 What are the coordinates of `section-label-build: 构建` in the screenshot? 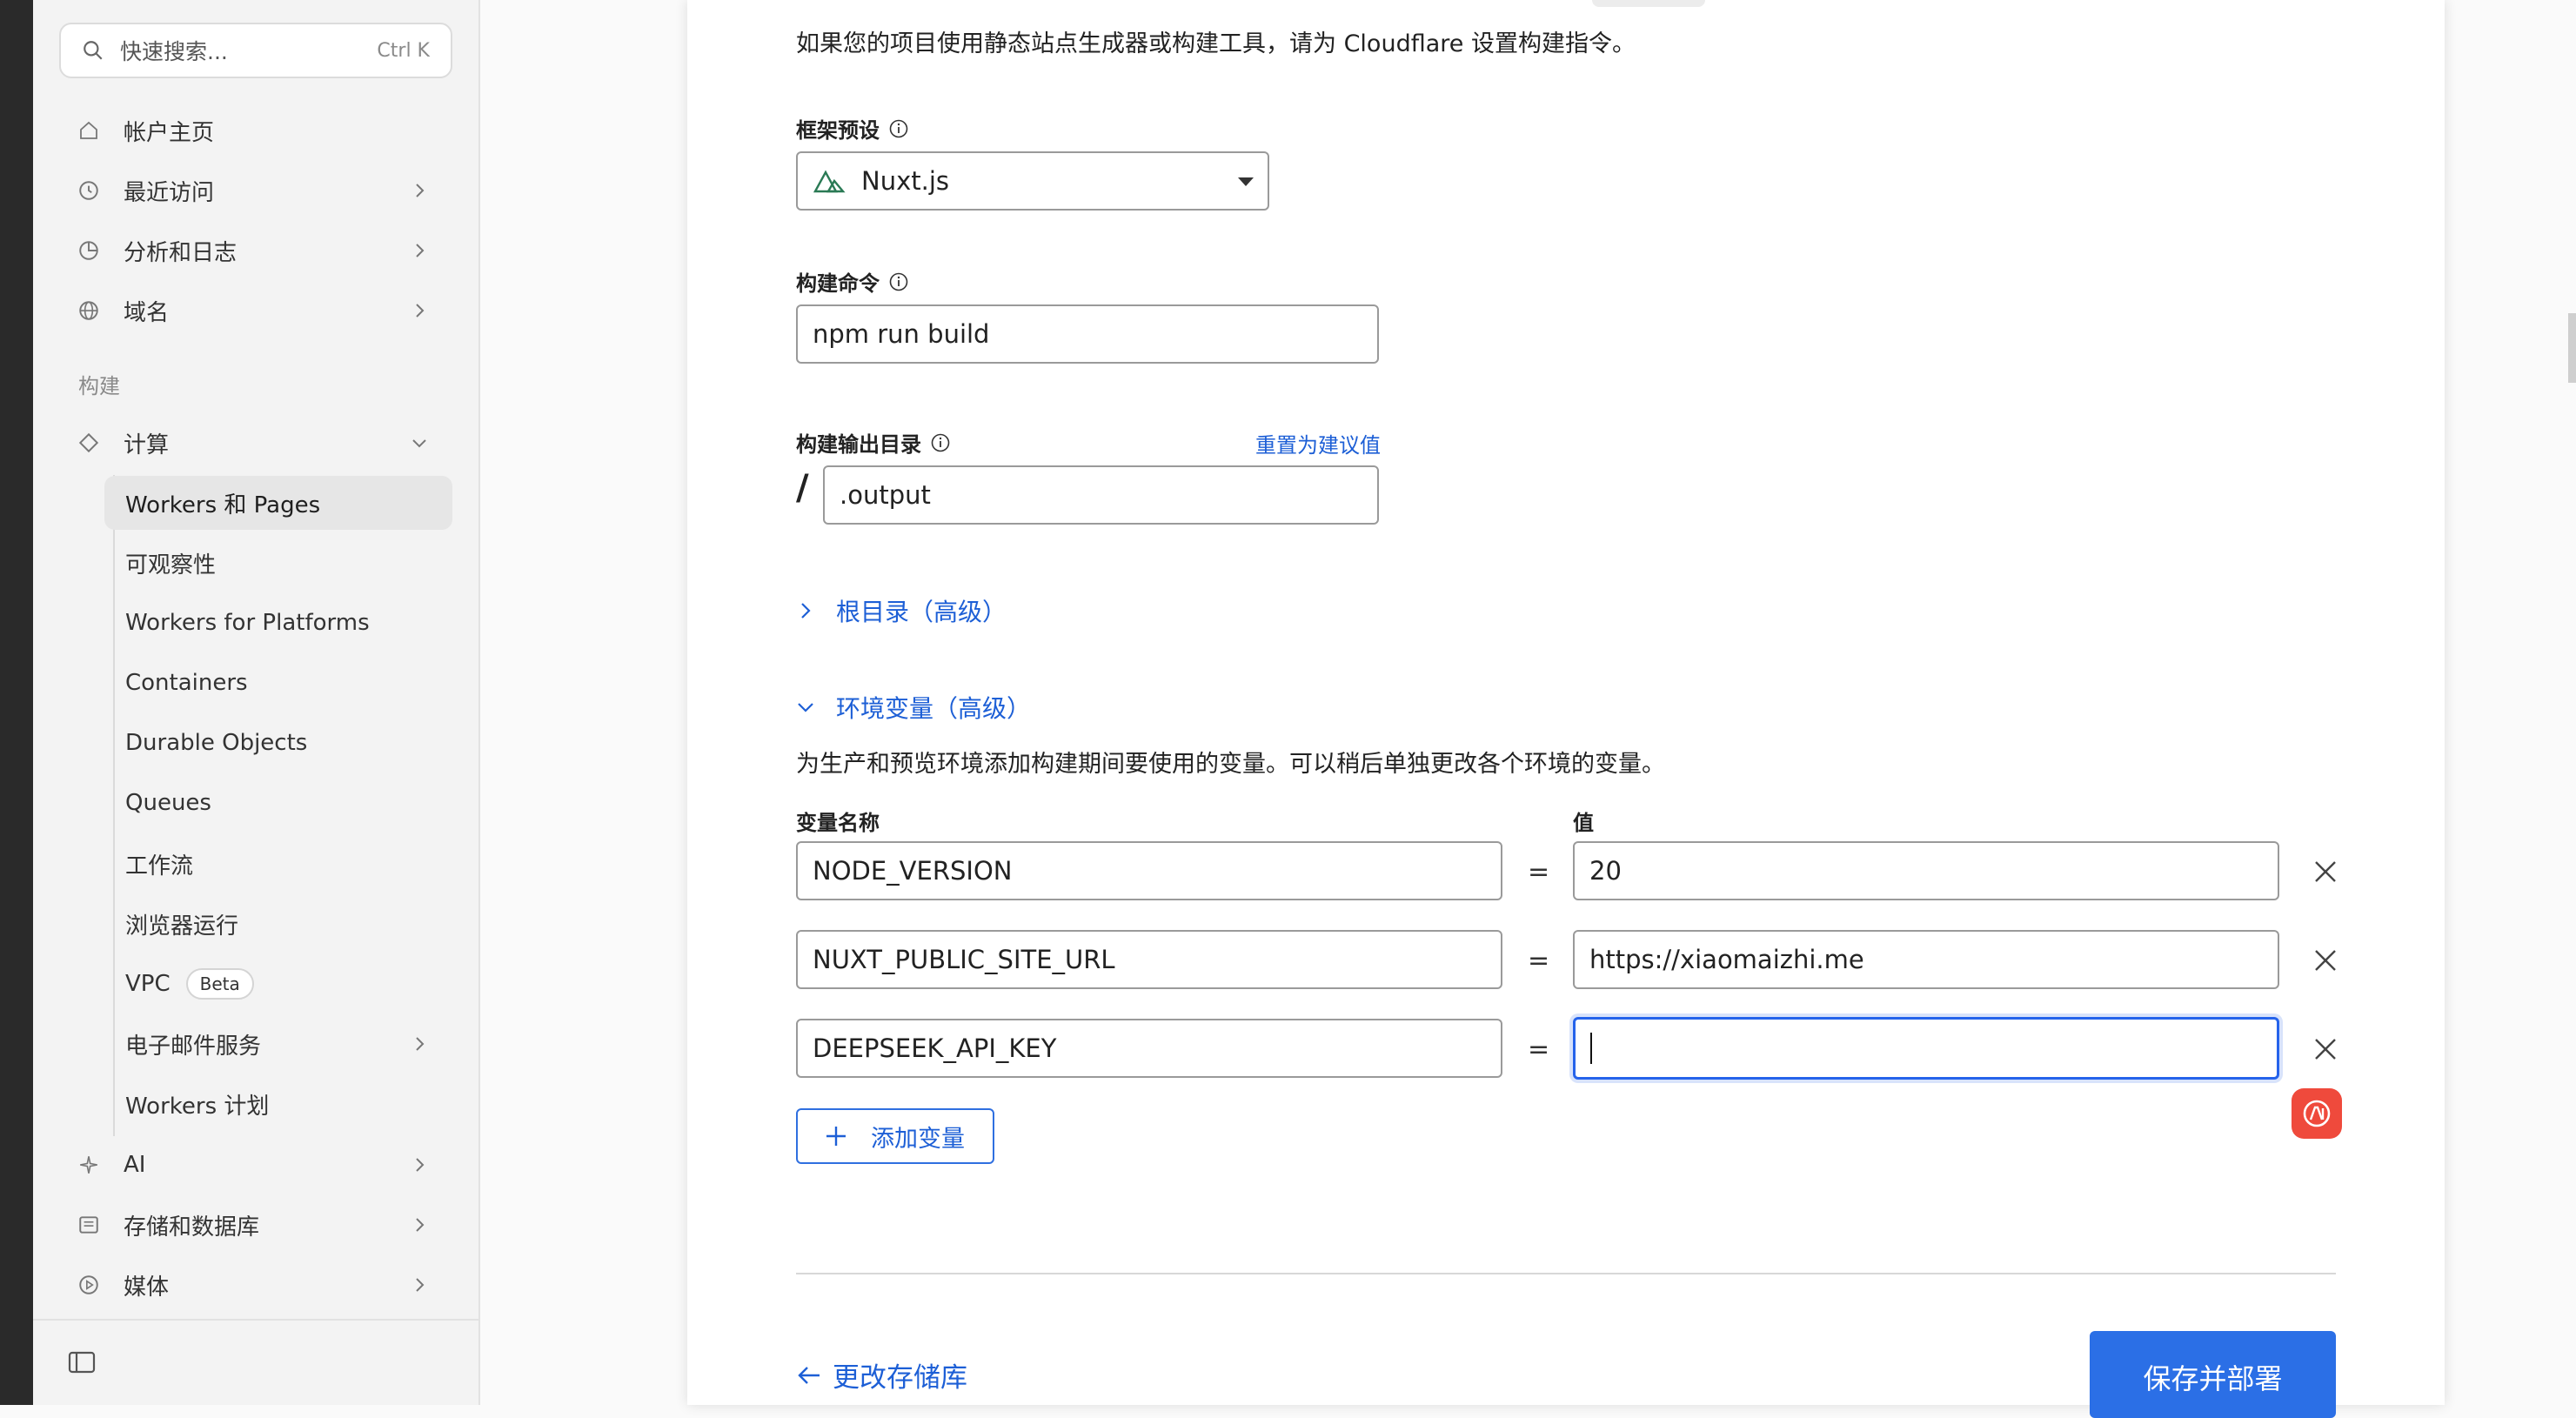 It's located at (99, 386).